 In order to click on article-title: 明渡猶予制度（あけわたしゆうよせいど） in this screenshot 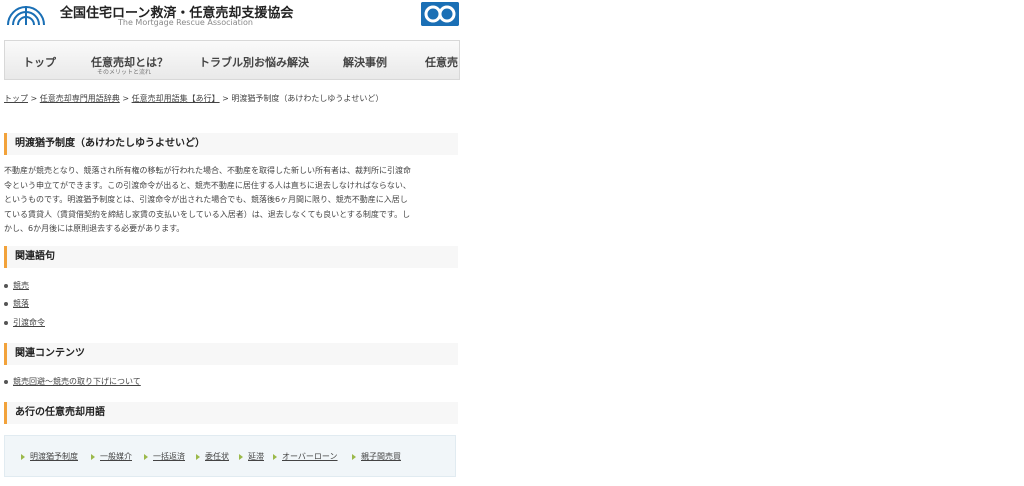, I will do `click(231, 144)`.